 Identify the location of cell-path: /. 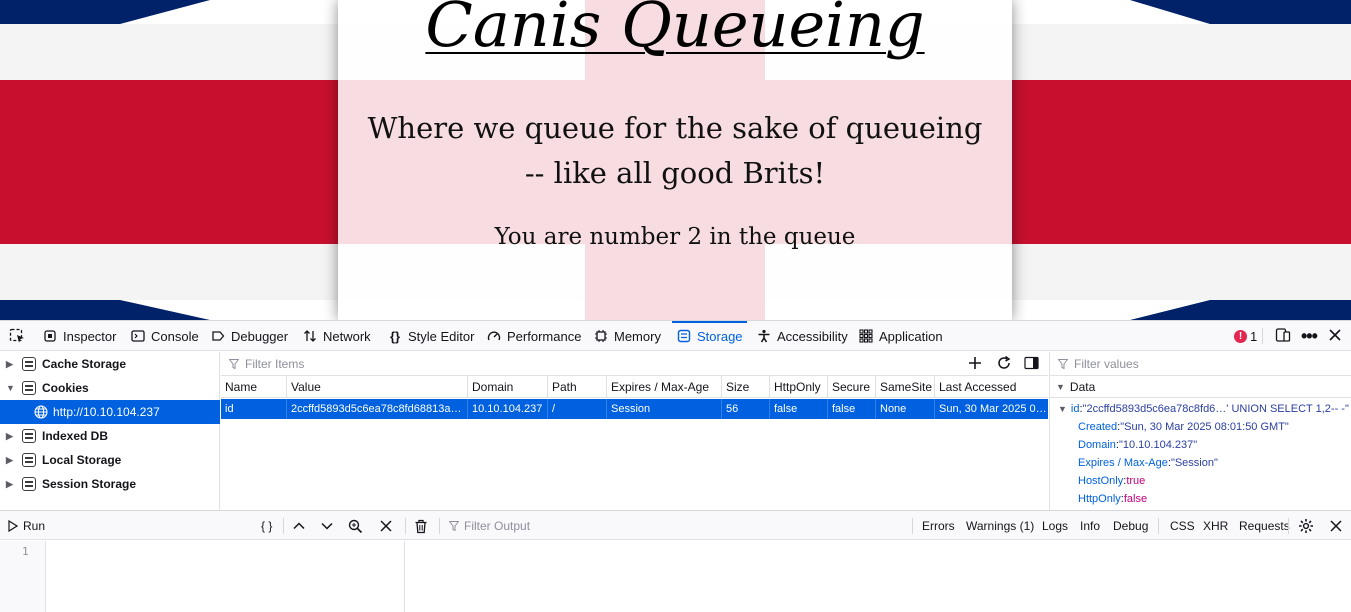
(576, 409).